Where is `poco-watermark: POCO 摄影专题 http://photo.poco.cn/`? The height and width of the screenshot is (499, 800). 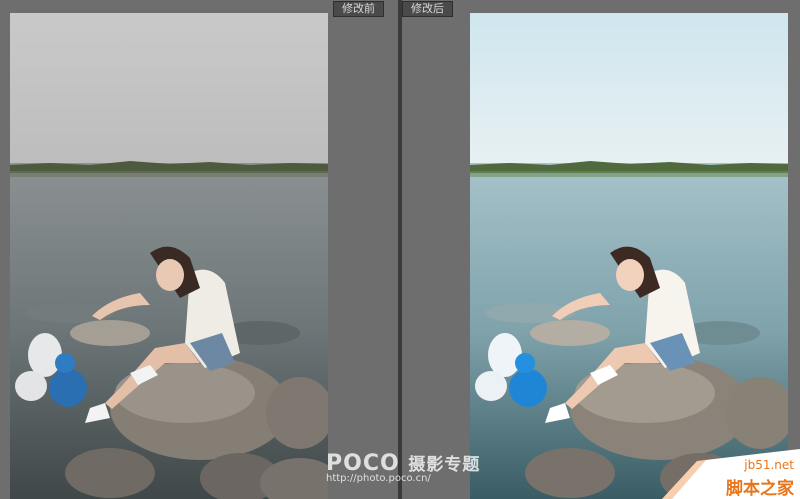 poco-watermark: POCO 摄影专题 http://photo.poco.cn/ is located at coordinates (403, 467).